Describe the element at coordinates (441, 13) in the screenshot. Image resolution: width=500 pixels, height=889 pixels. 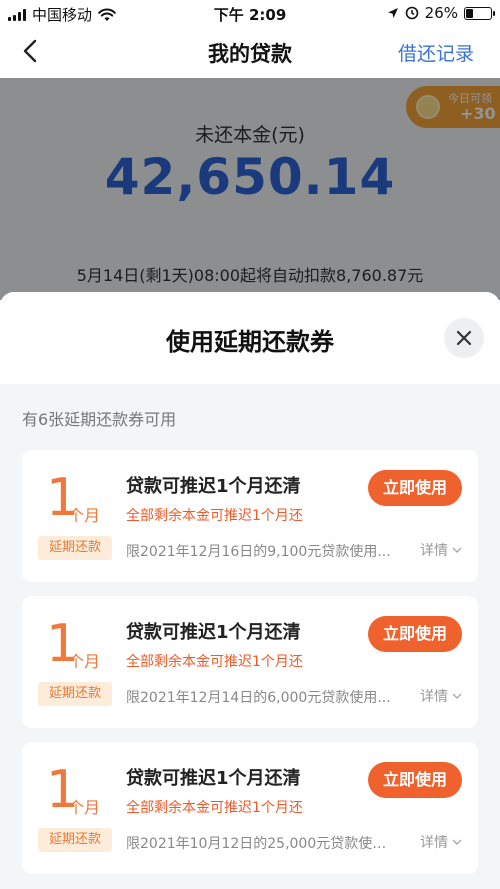
I see `battery-percent: 26%` at that location.